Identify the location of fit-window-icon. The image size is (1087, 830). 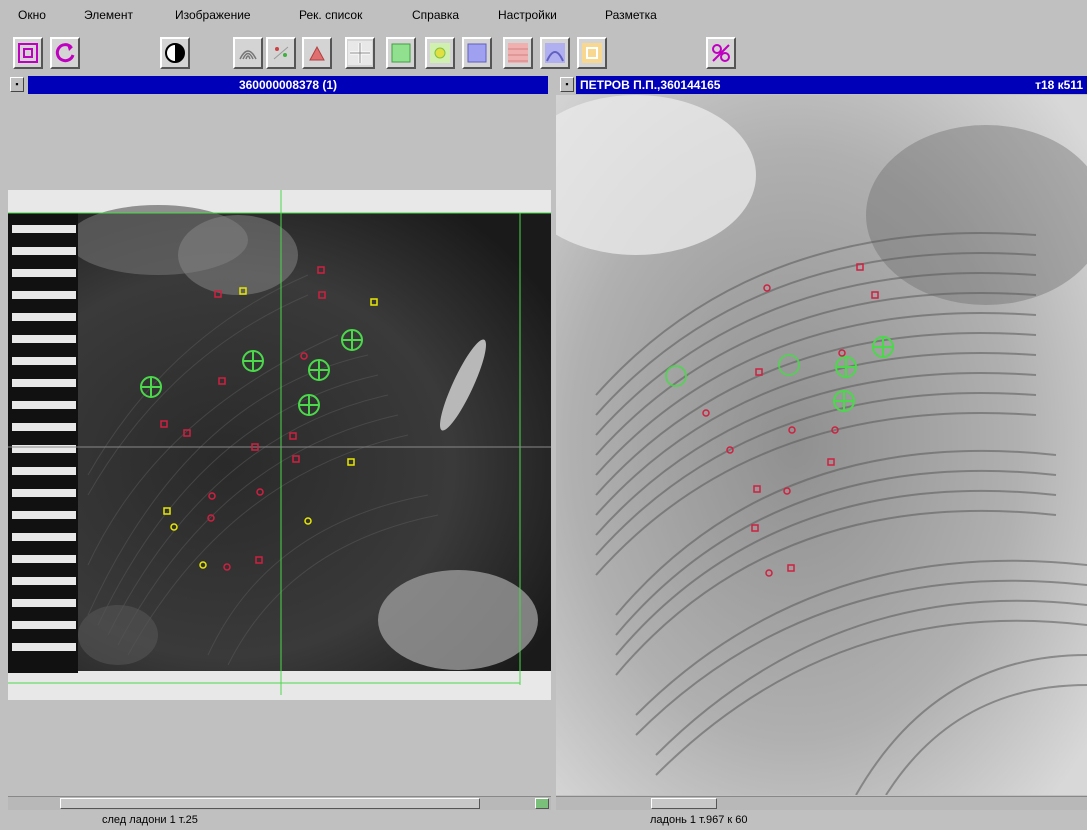
(28, 53).